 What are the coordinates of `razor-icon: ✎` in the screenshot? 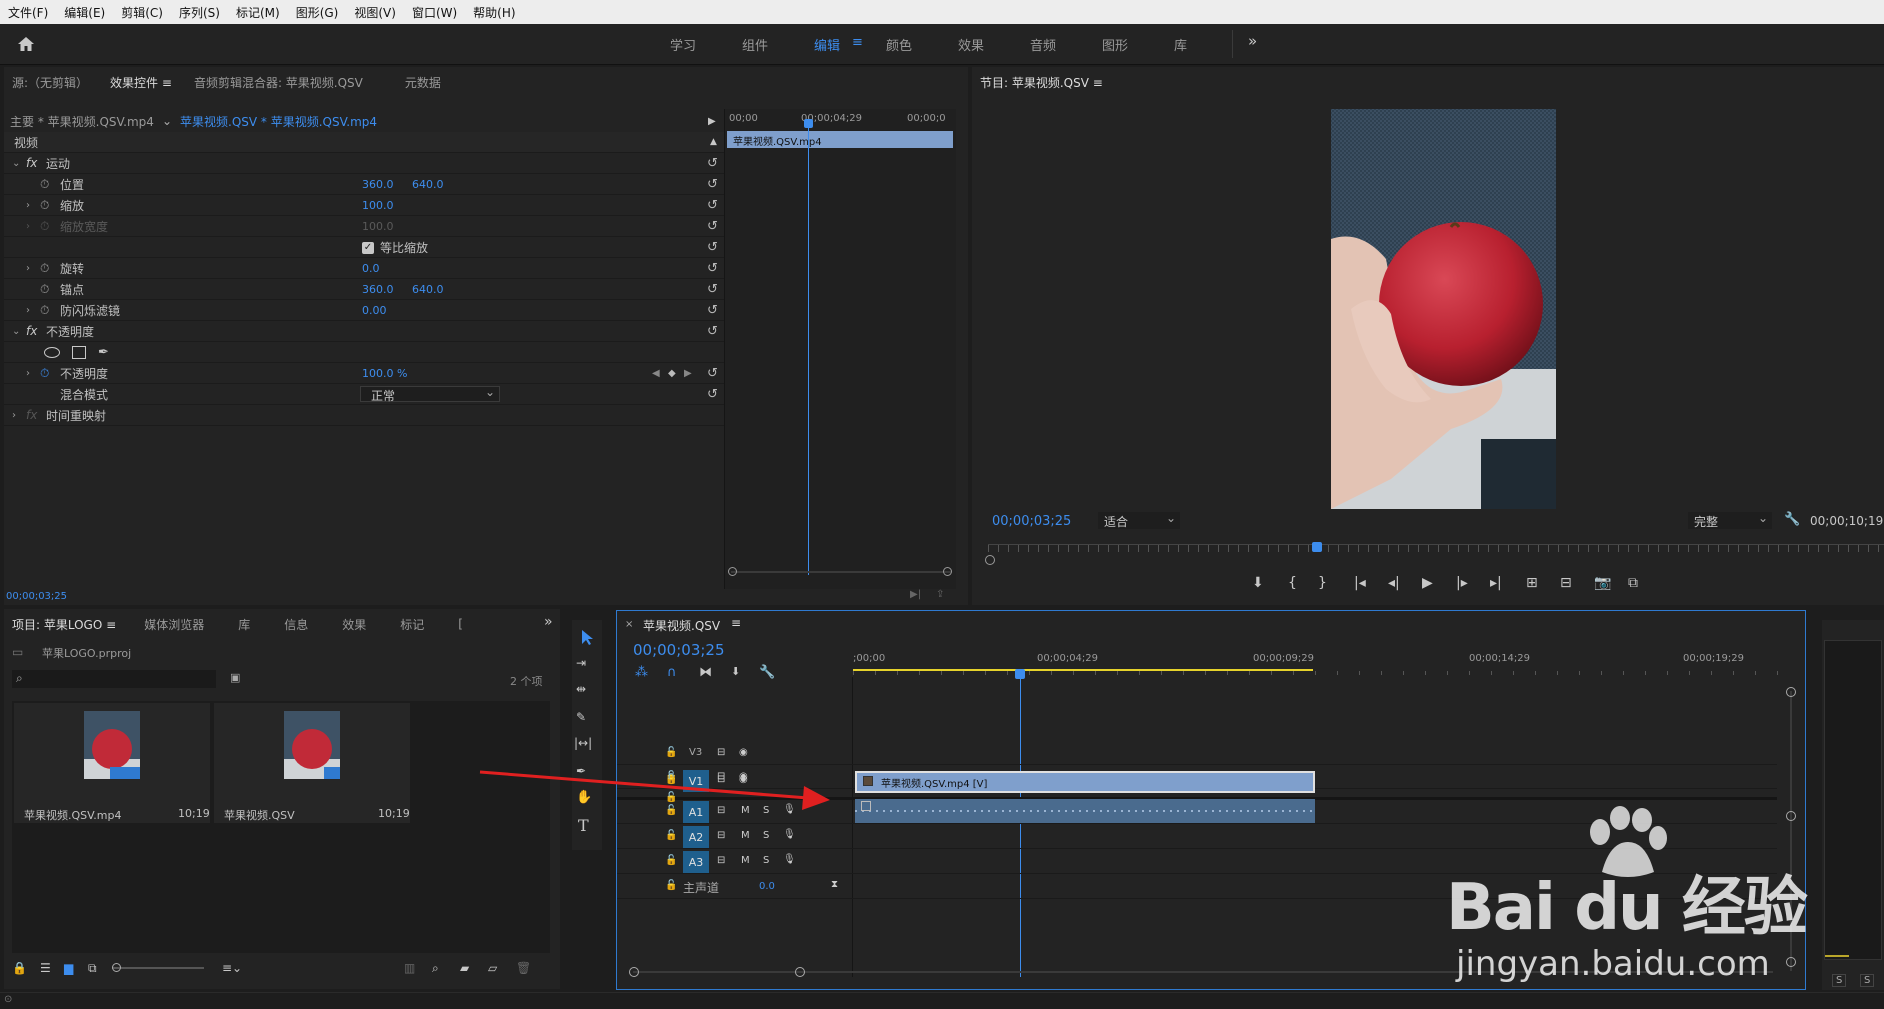 It's located at (581, 717).